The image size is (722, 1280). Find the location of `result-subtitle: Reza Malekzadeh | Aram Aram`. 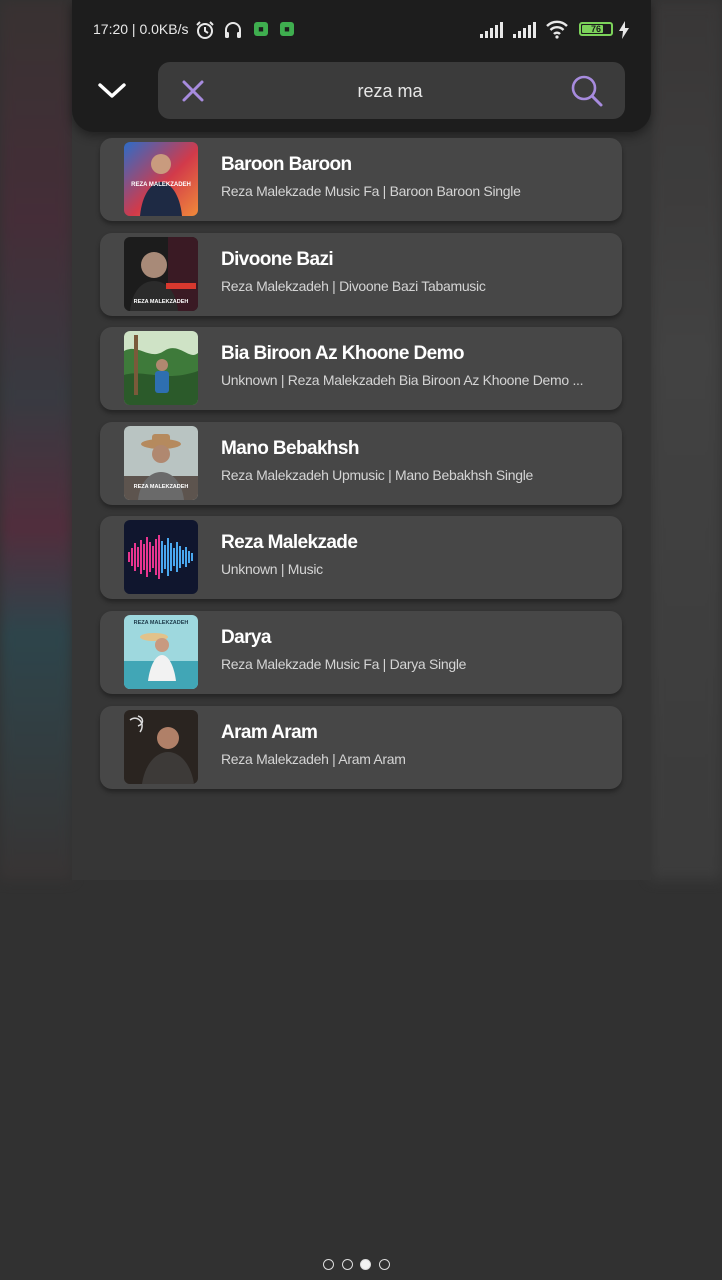

result-subtitle: Reza Malekzadeh | Aram Aram is located at coordinates (313, 758).